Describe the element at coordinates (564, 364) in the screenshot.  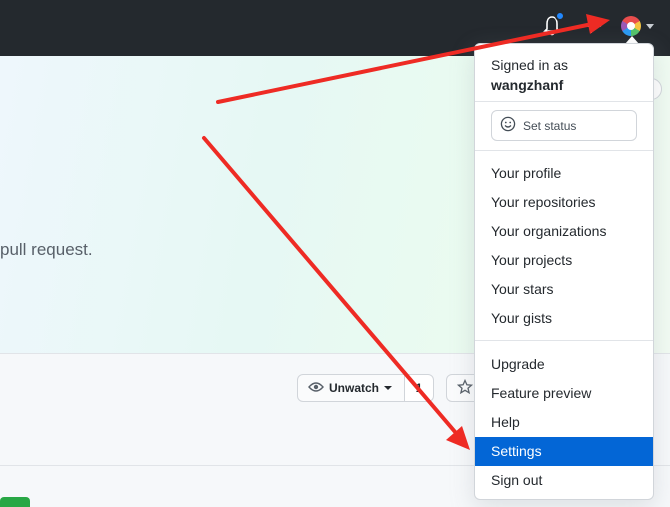
I see `menu-item-upgrade: Upgrade` at that location.